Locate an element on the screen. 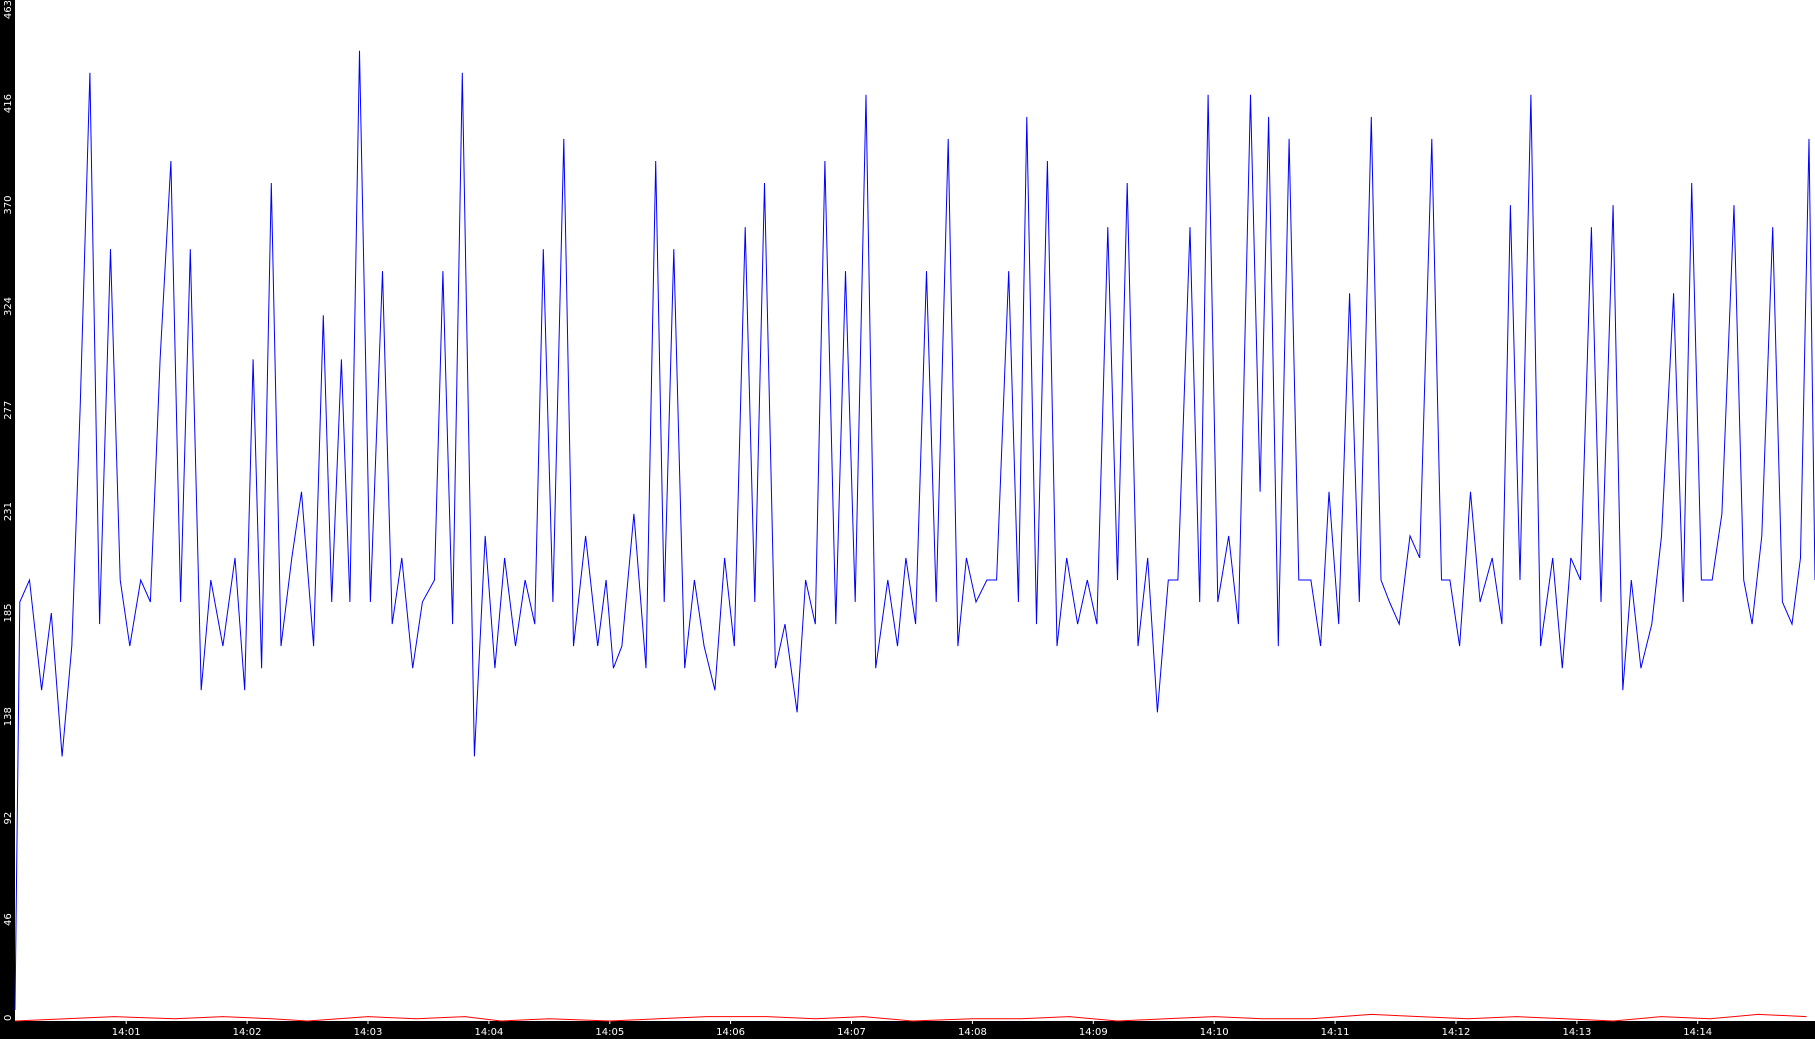 The height and width of the screenshot is (1039, 1815). x-tick-label: 14:09 is located at coordinates (1093, 1032).